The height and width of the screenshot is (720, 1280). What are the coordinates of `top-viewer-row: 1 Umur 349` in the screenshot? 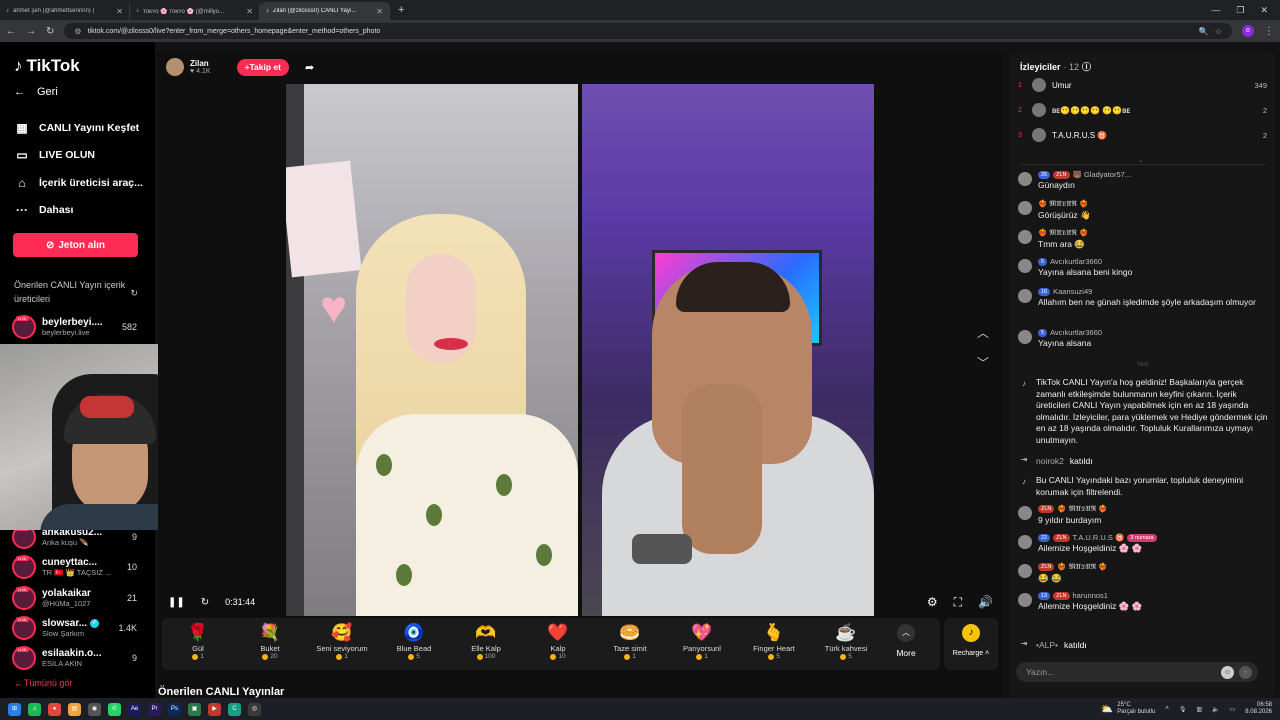 It's located at (1142, 85).